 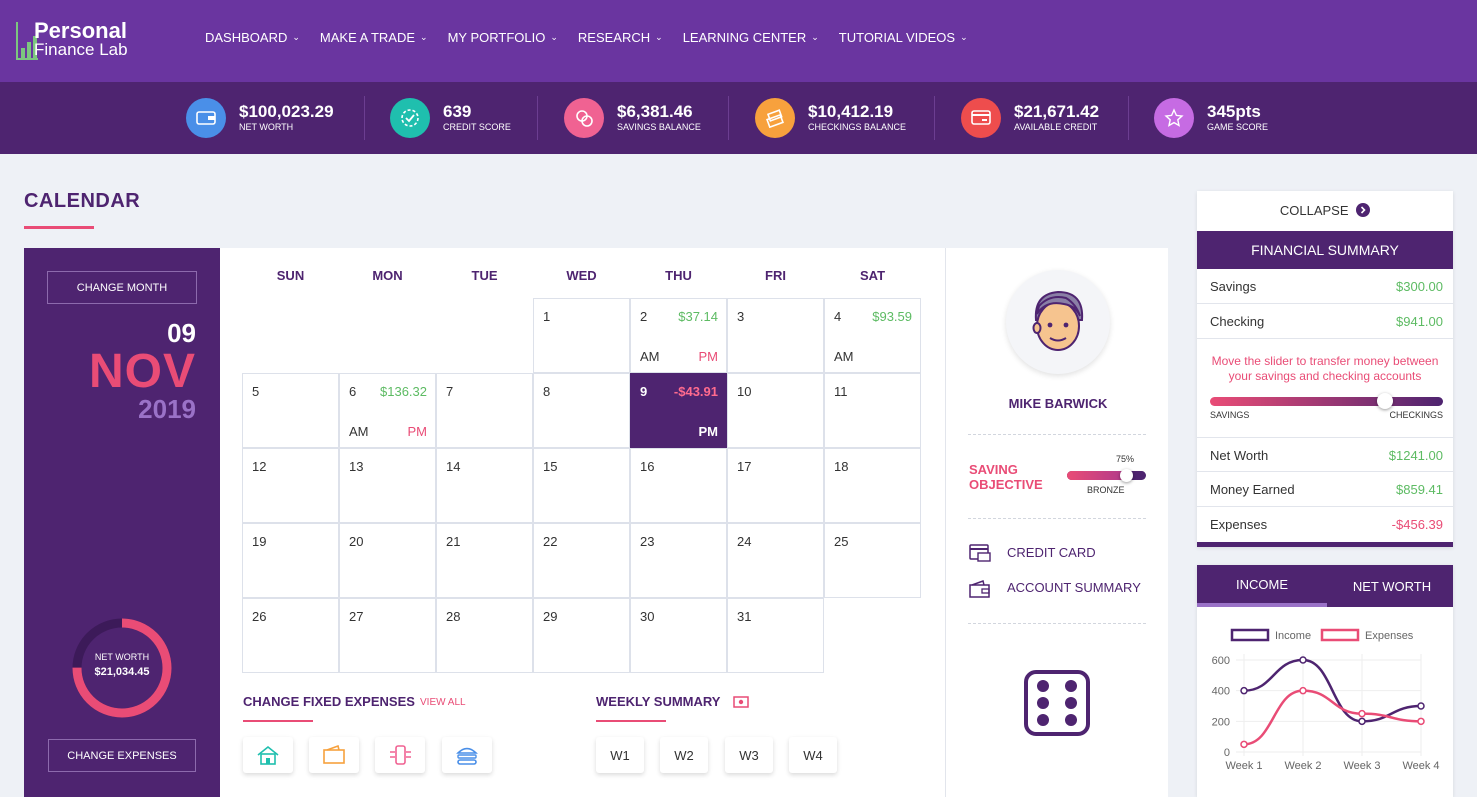 I want to click on calendar-day-7: 7, so click(x=484, y=410).